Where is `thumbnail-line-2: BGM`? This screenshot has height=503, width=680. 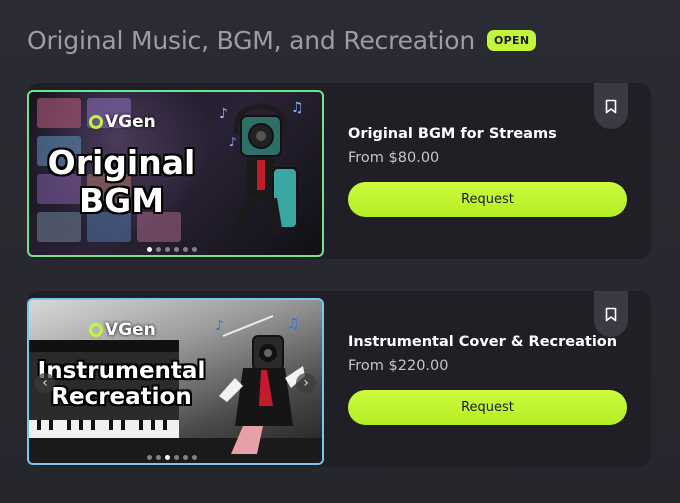 thumbnail-line-2: BGM is located at coordinates (121, 200).